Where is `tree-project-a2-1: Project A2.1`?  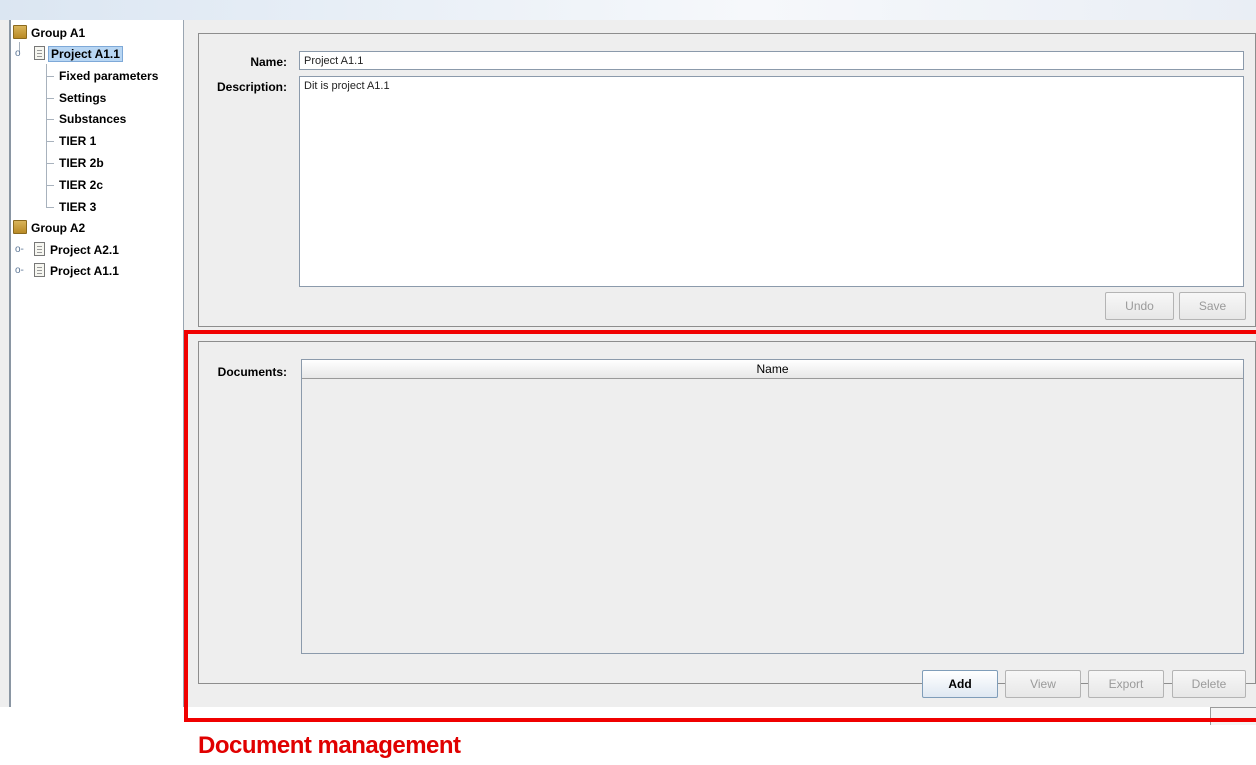 tree-project-a2-1: Project A2.1 is located at coordinates (77, 250).